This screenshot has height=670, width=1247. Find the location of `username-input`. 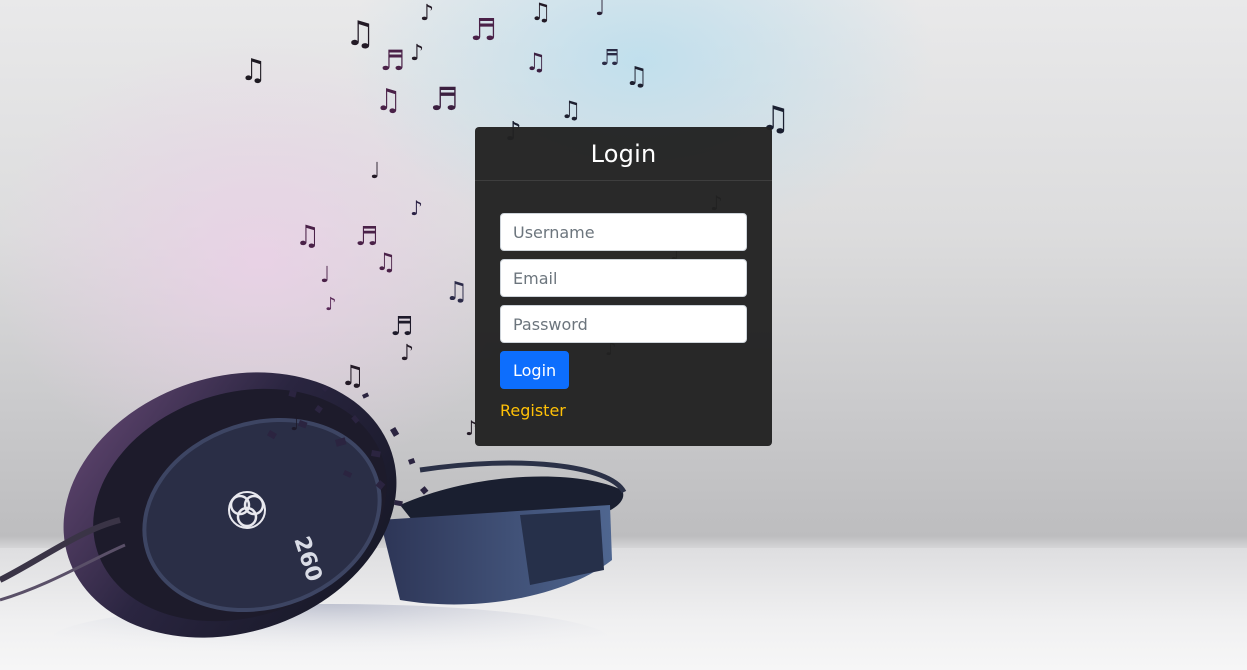

username-input is located at coordinates (623, 232).